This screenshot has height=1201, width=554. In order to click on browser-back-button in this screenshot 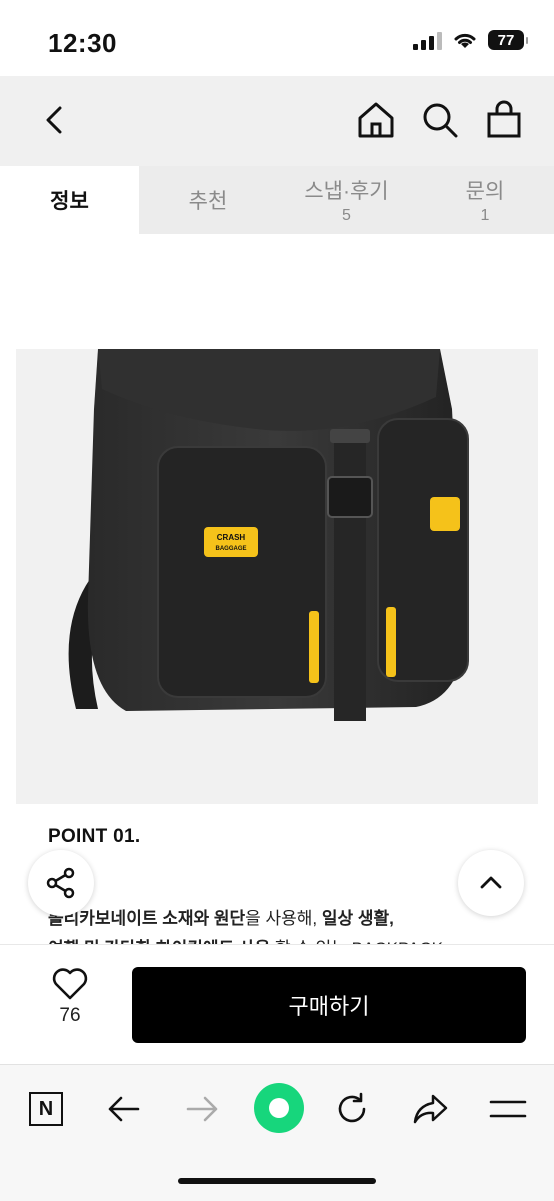, I will do `click(124, 1109)`.